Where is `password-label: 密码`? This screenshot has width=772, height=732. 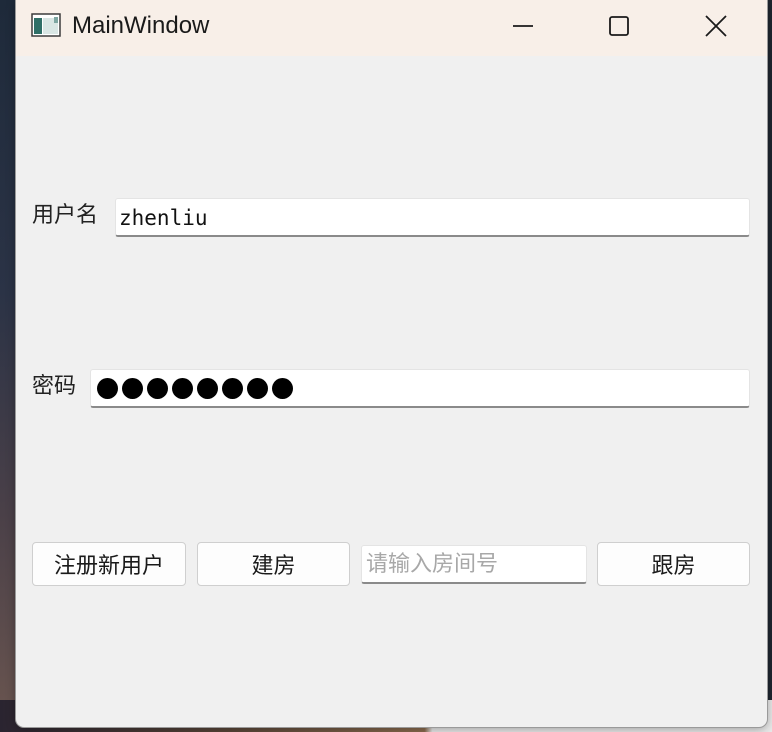
password-label: 密码 is located at coordinates (54, 386).